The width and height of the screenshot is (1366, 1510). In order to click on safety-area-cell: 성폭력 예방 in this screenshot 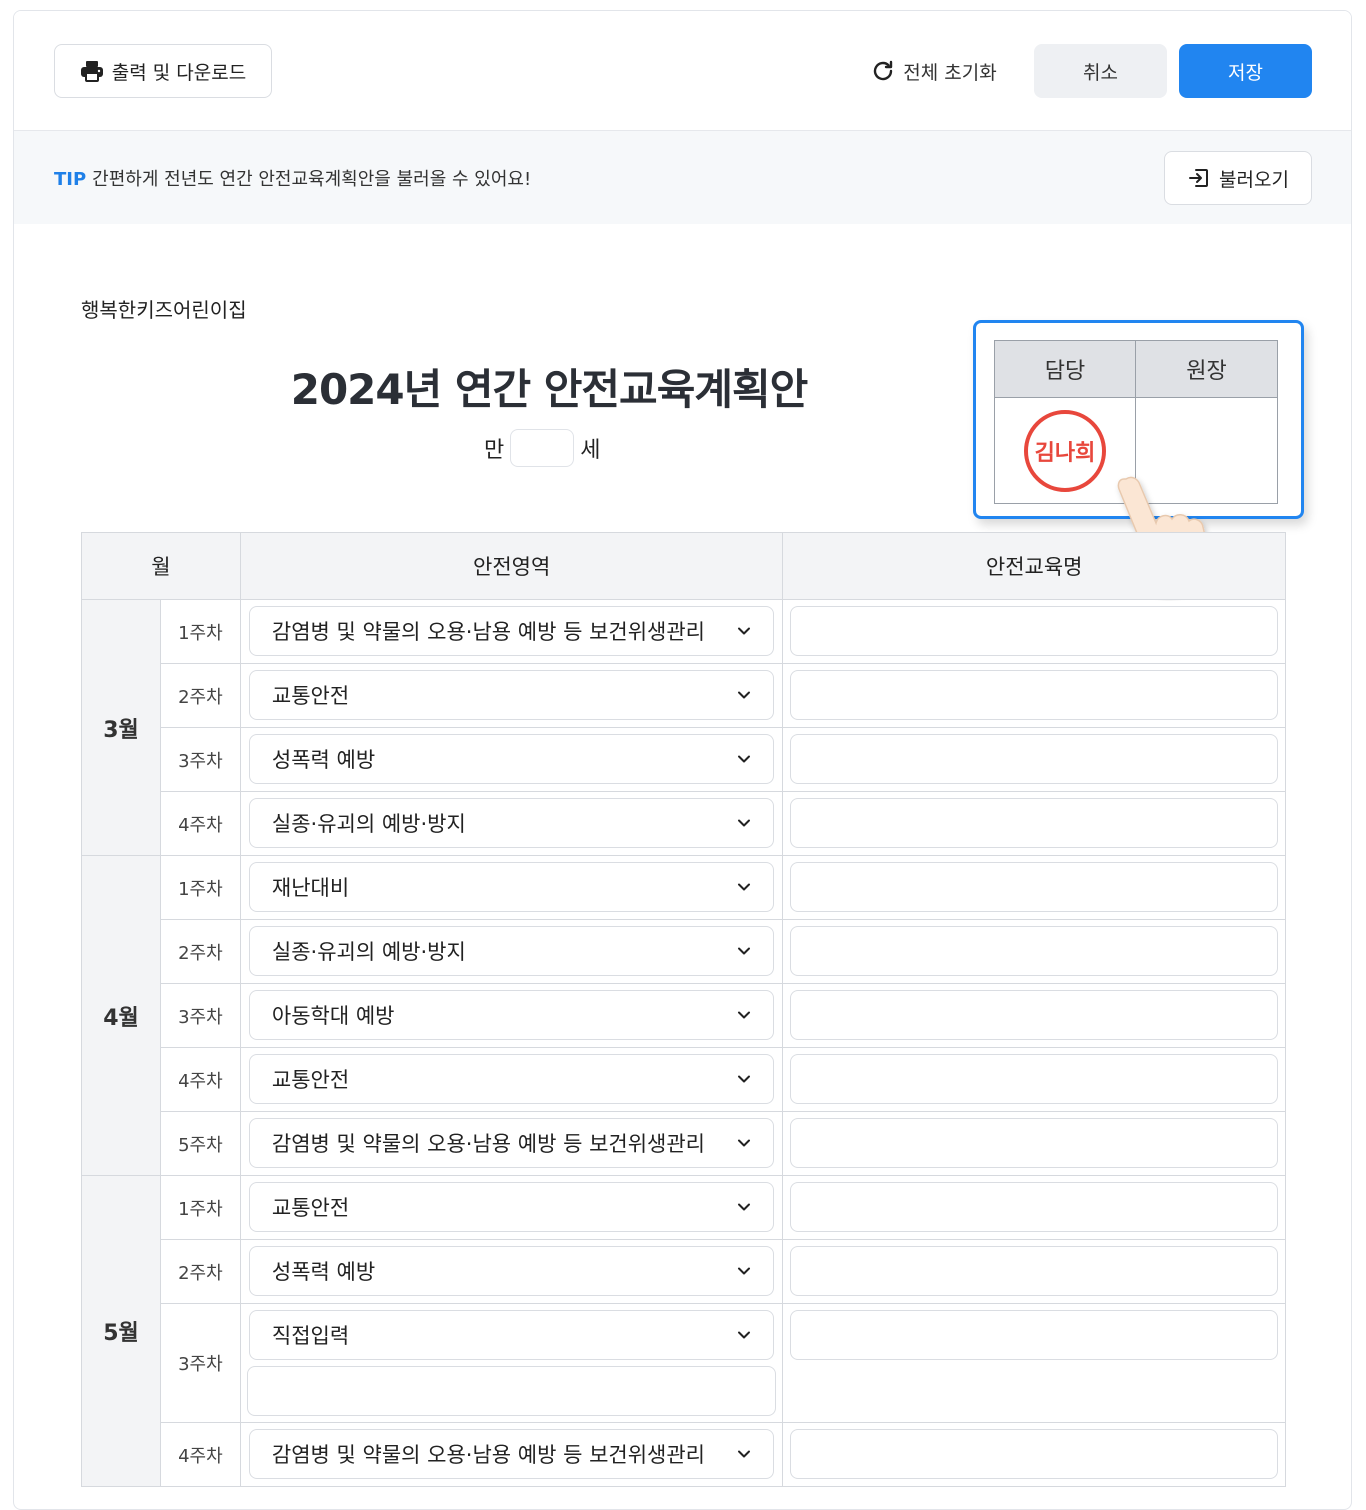, I will do `click(511, 759)`.